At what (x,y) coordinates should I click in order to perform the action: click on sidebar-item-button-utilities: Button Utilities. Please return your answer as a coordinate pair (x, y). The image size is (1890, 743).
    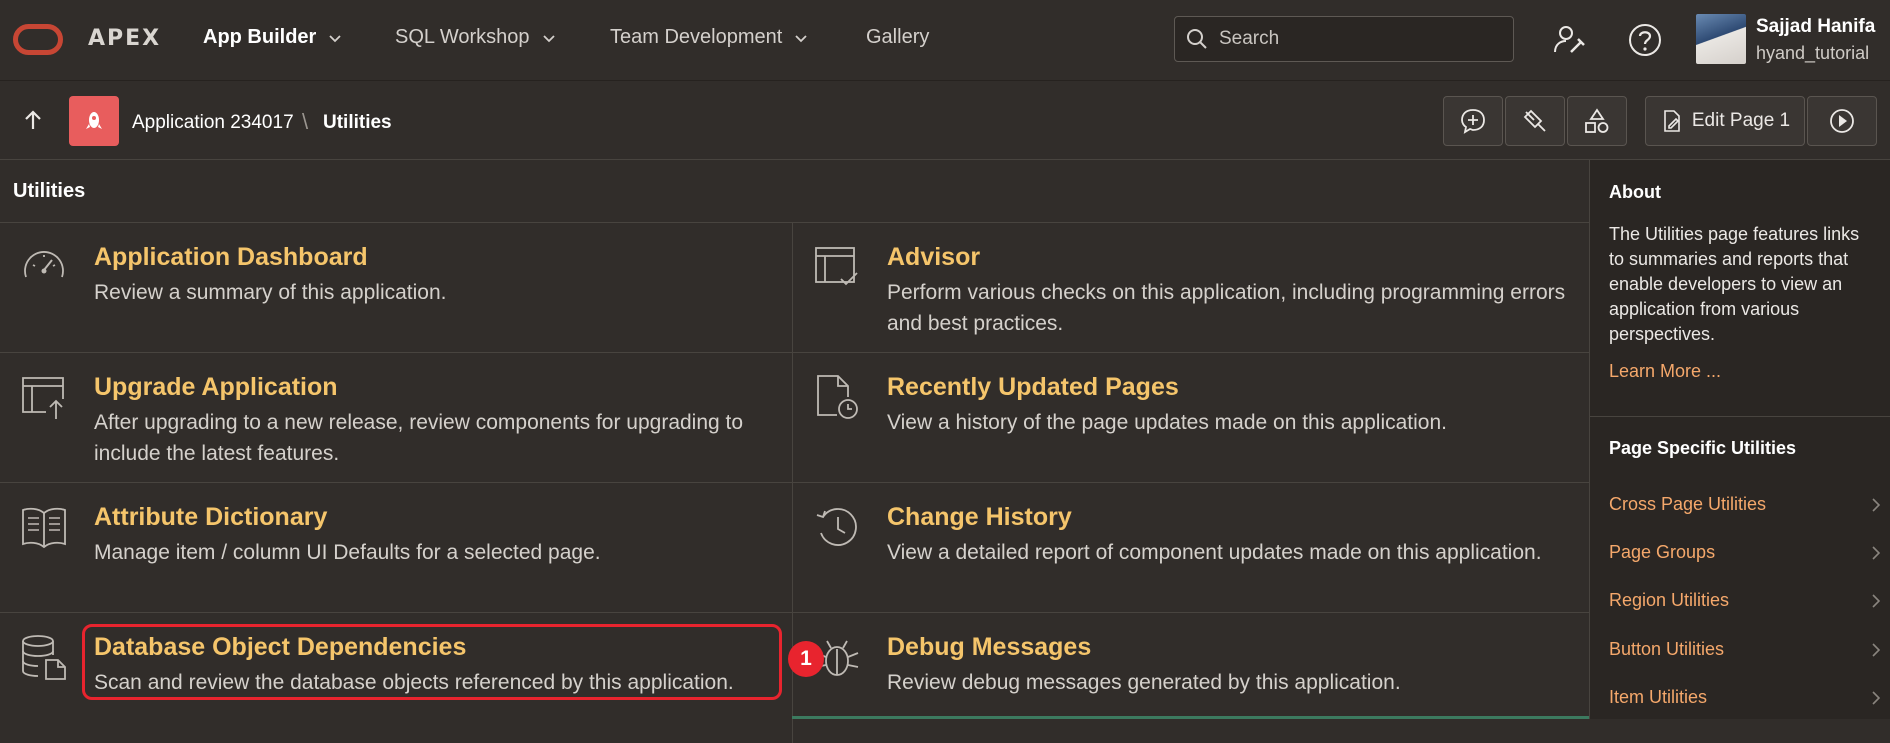
    Looking at the image, I should click on (1745, 649).